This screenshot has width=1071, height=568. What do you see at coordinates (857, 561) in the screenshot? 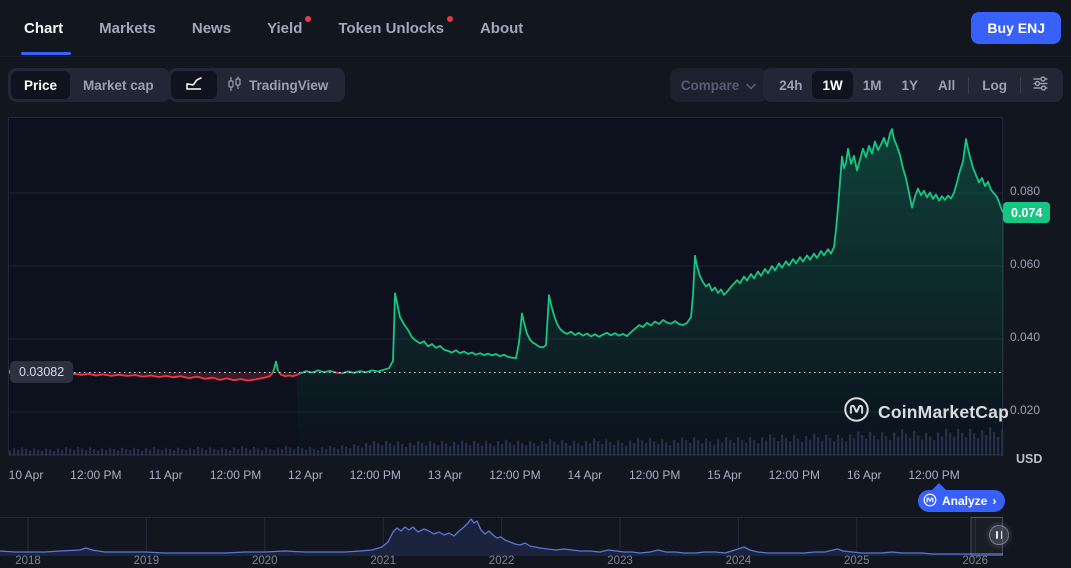
I see `navigator-year-label: 2025` at bounding box center [857, 561].